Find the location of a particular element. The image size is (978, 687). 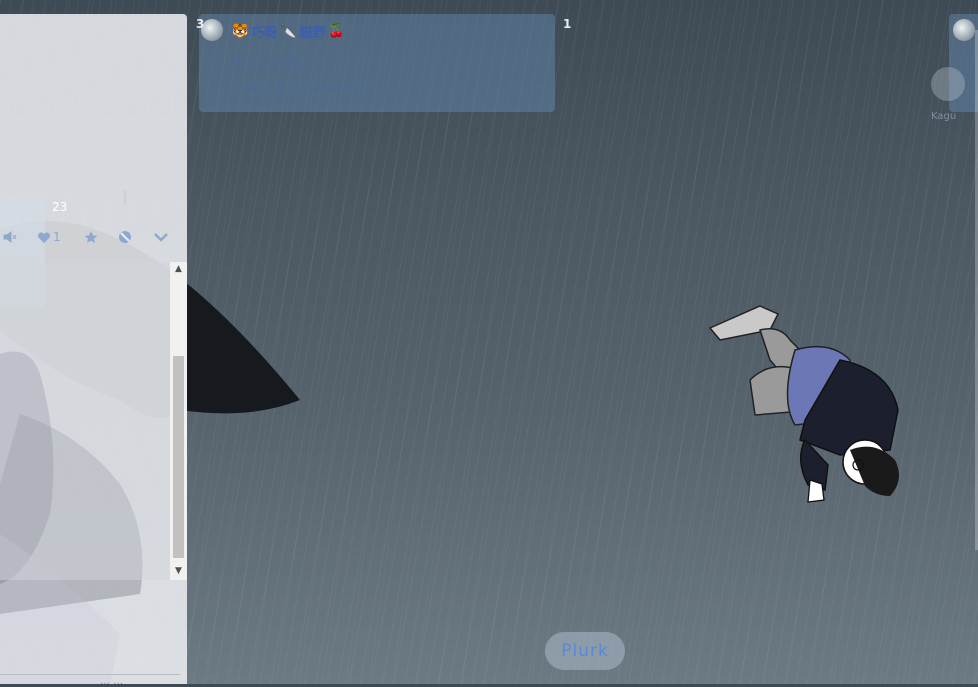

tiger-icon: 🐯 is located at coordinates (240, 31).